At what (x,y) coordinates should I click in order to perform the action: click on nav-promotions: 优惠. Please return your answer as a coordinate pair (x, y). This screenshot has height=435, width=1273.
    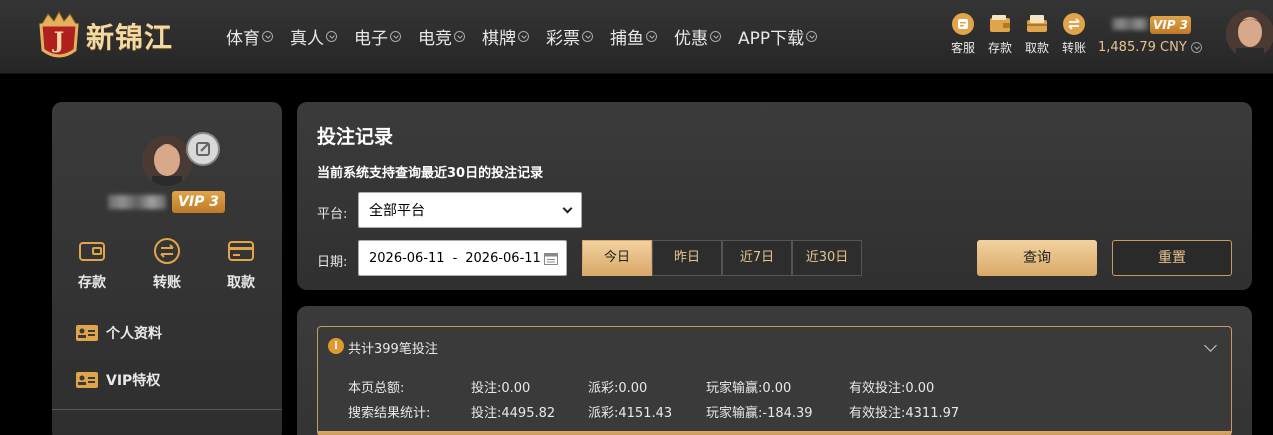
    Looking at the image, I should click on (697, 36).